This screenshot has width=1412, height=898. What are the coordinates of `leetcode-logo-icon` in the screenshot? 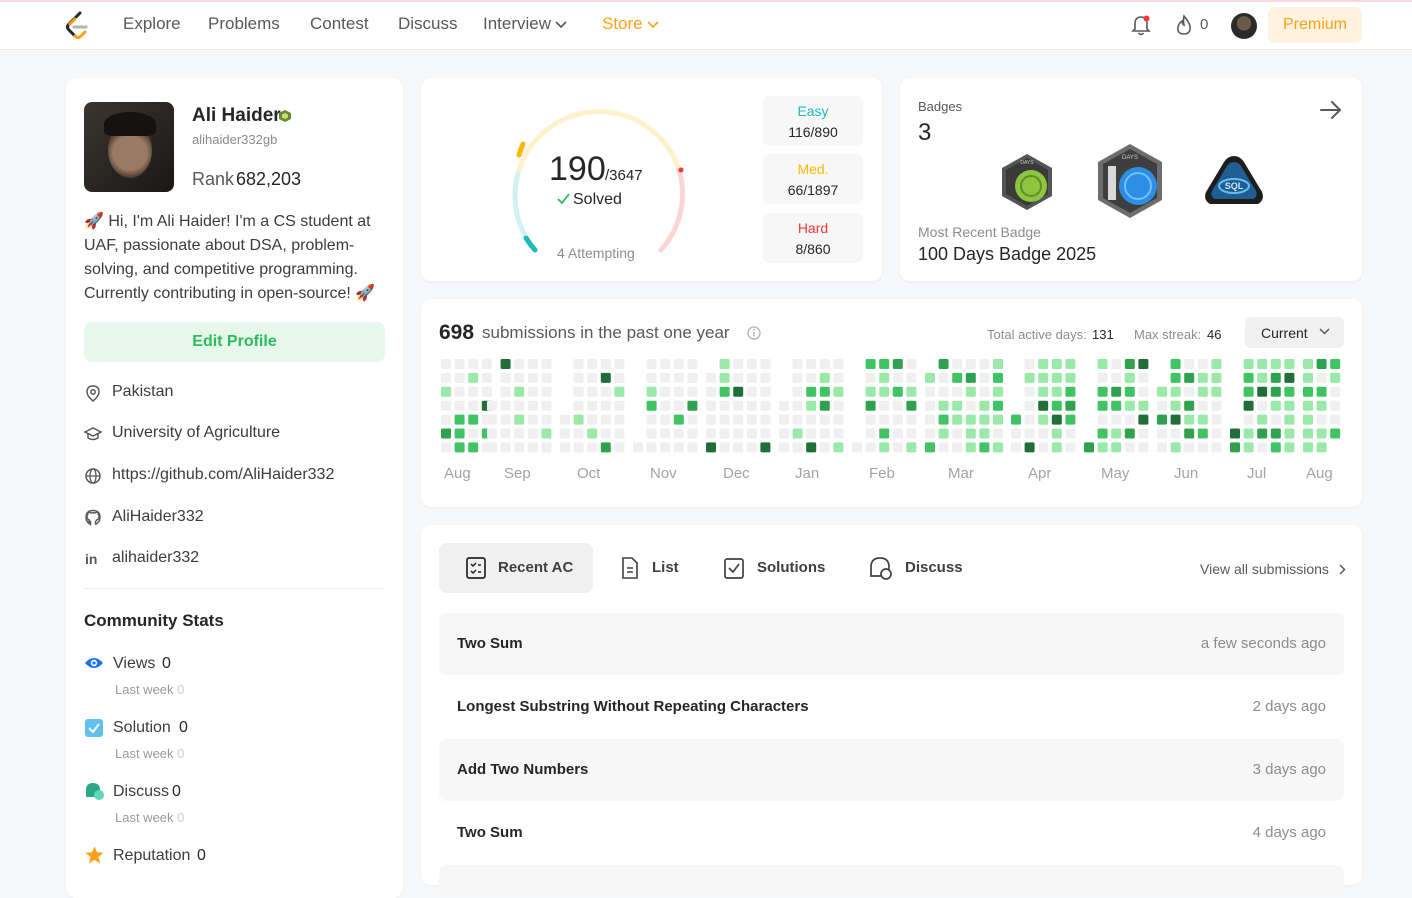 It's located at (77, 25).